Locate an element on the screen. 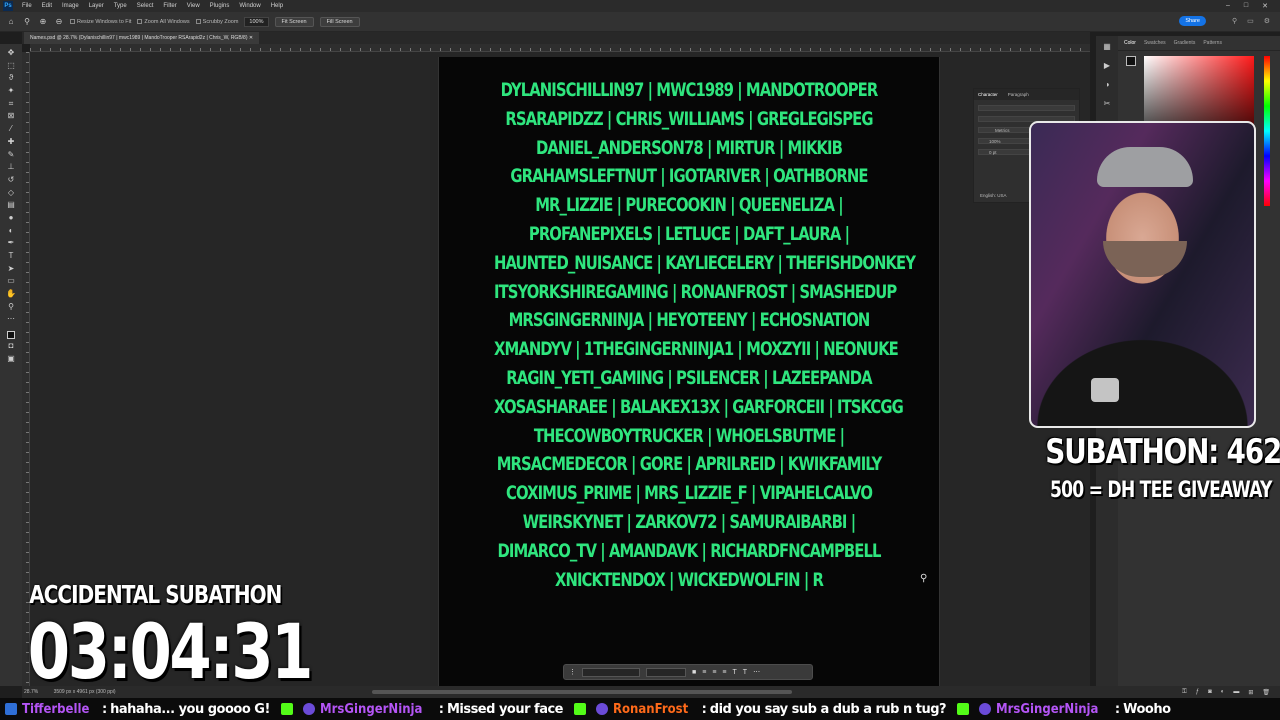 The width and height of the screenshot is (1280, 720). play-action-icon: ▶ is located at coordinates (1107, 65).